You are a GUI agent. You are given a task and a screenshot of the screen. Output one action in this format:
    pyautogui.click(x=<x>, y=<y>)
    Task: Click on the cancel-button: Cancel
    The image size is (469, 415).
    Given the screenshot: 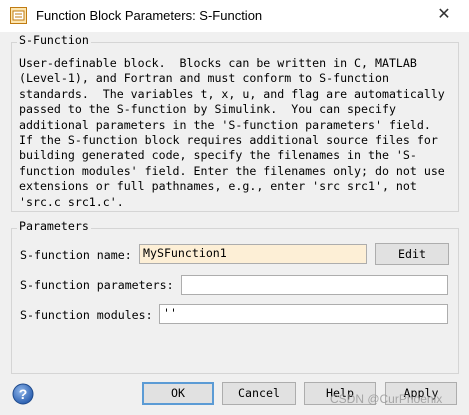 What is the action you would take?
    pyautogui.click(x=259, y=393)
    